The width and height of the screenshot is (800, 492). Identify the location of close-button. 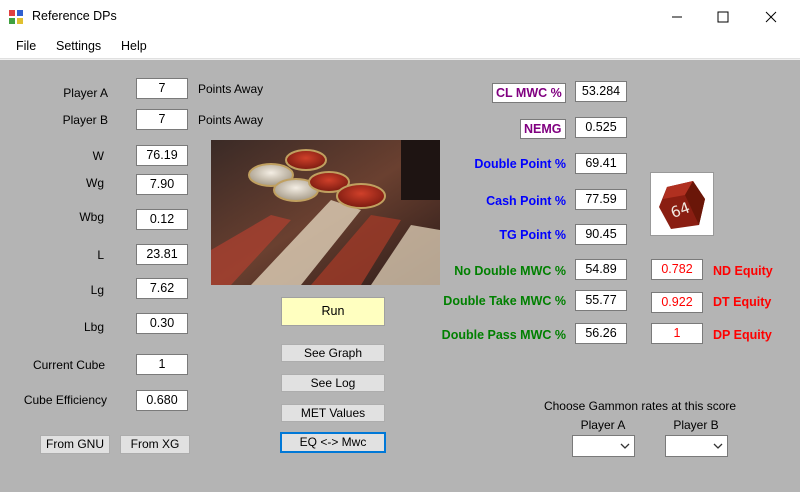
(771, 17).